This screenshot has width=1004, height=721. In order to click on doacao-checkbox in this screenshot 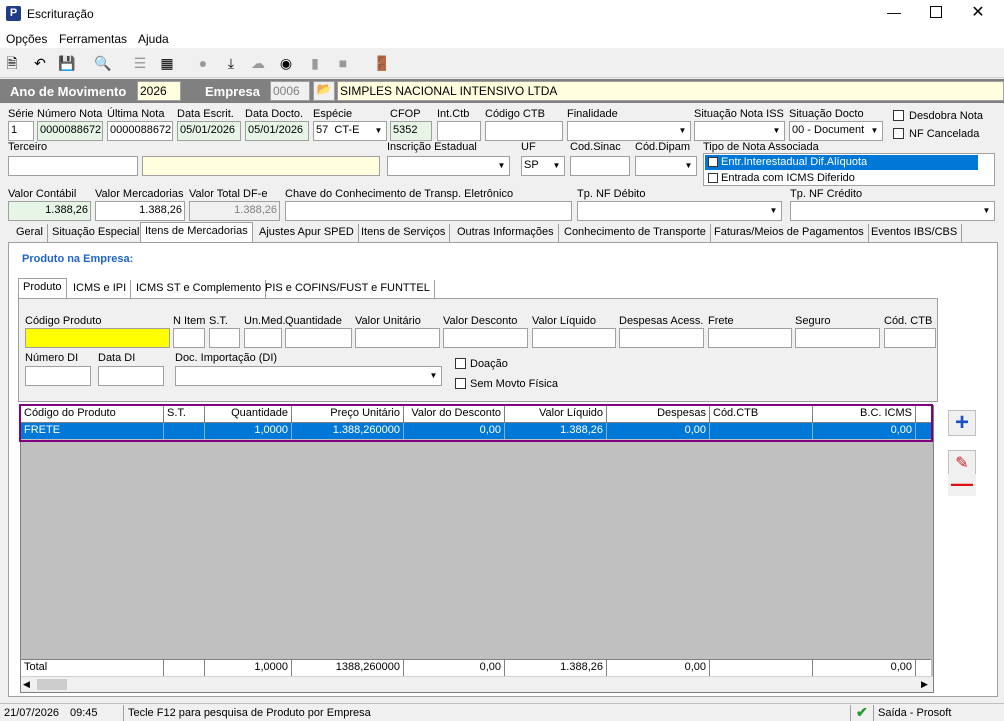, I will do `click(460, 363)`.